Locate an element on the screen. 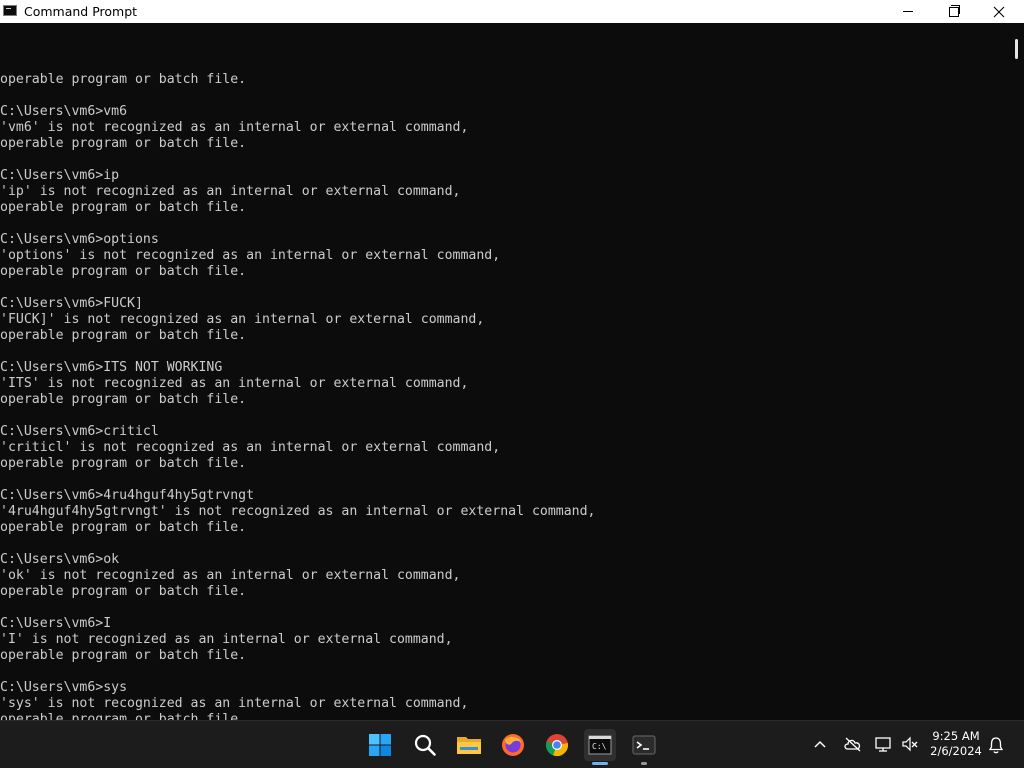 The height and width of the screenshot is (768, 1024). minimize-button is located at coordinates (908, 11).